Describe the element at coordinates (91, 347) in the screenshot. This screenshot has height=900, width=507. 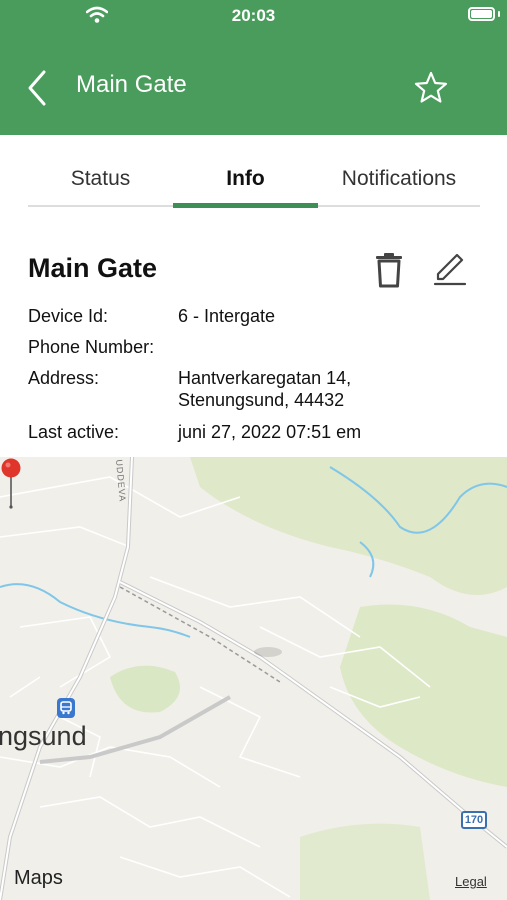
I see `phone-number-label: Phone Number:` at that location.